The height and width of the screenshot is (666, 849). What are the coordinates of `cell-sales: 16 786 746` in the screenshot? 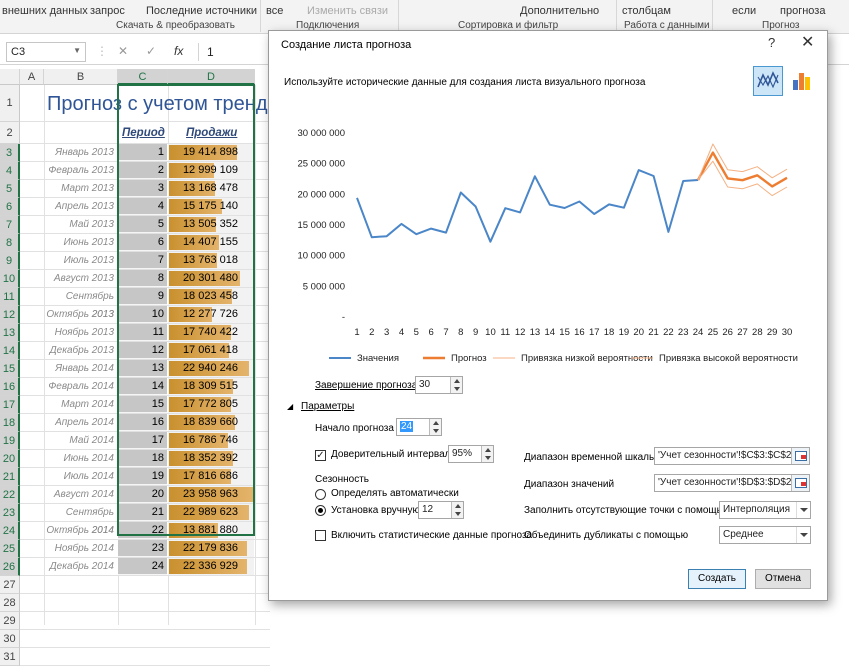 It's located at (211, 440).